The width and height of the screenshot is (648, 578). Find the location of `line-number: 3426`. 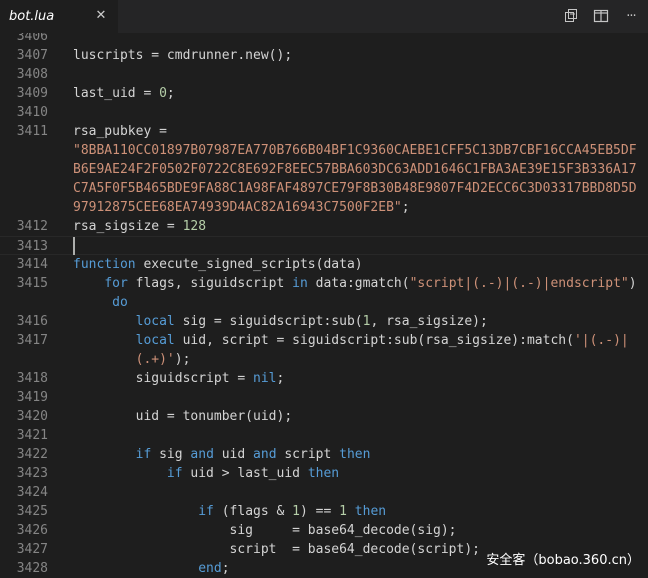

line-number: 3426 is located at coordinates (32, 530).